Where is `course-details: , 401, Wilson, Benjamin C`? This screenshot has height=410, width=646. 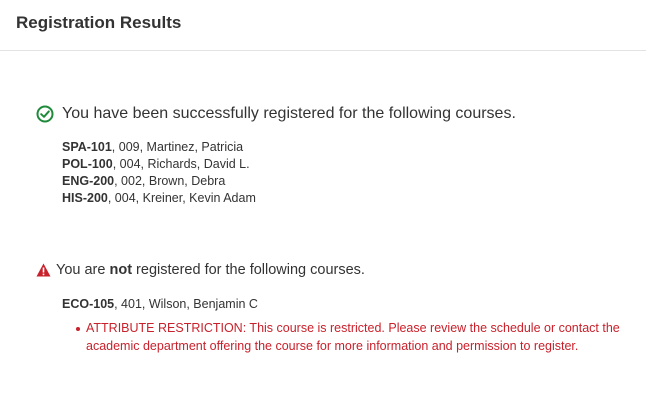 course-details: , 401, Wilson, Benjamin C is located at coordinates (186, 304).